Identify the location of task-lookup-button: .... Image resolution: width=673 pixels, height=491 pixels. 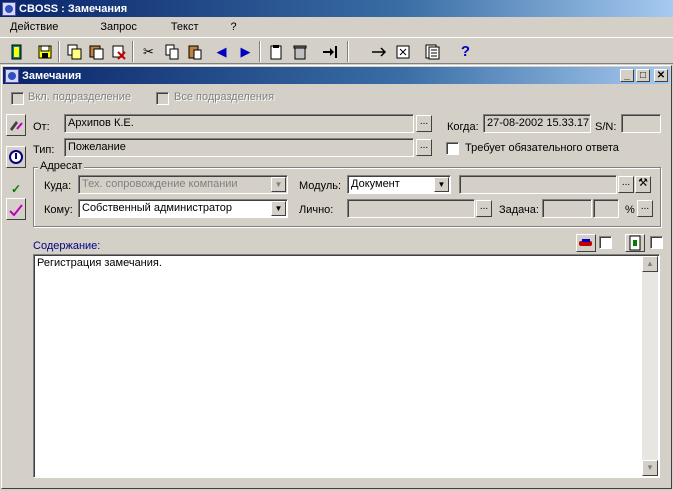
(645, 208).